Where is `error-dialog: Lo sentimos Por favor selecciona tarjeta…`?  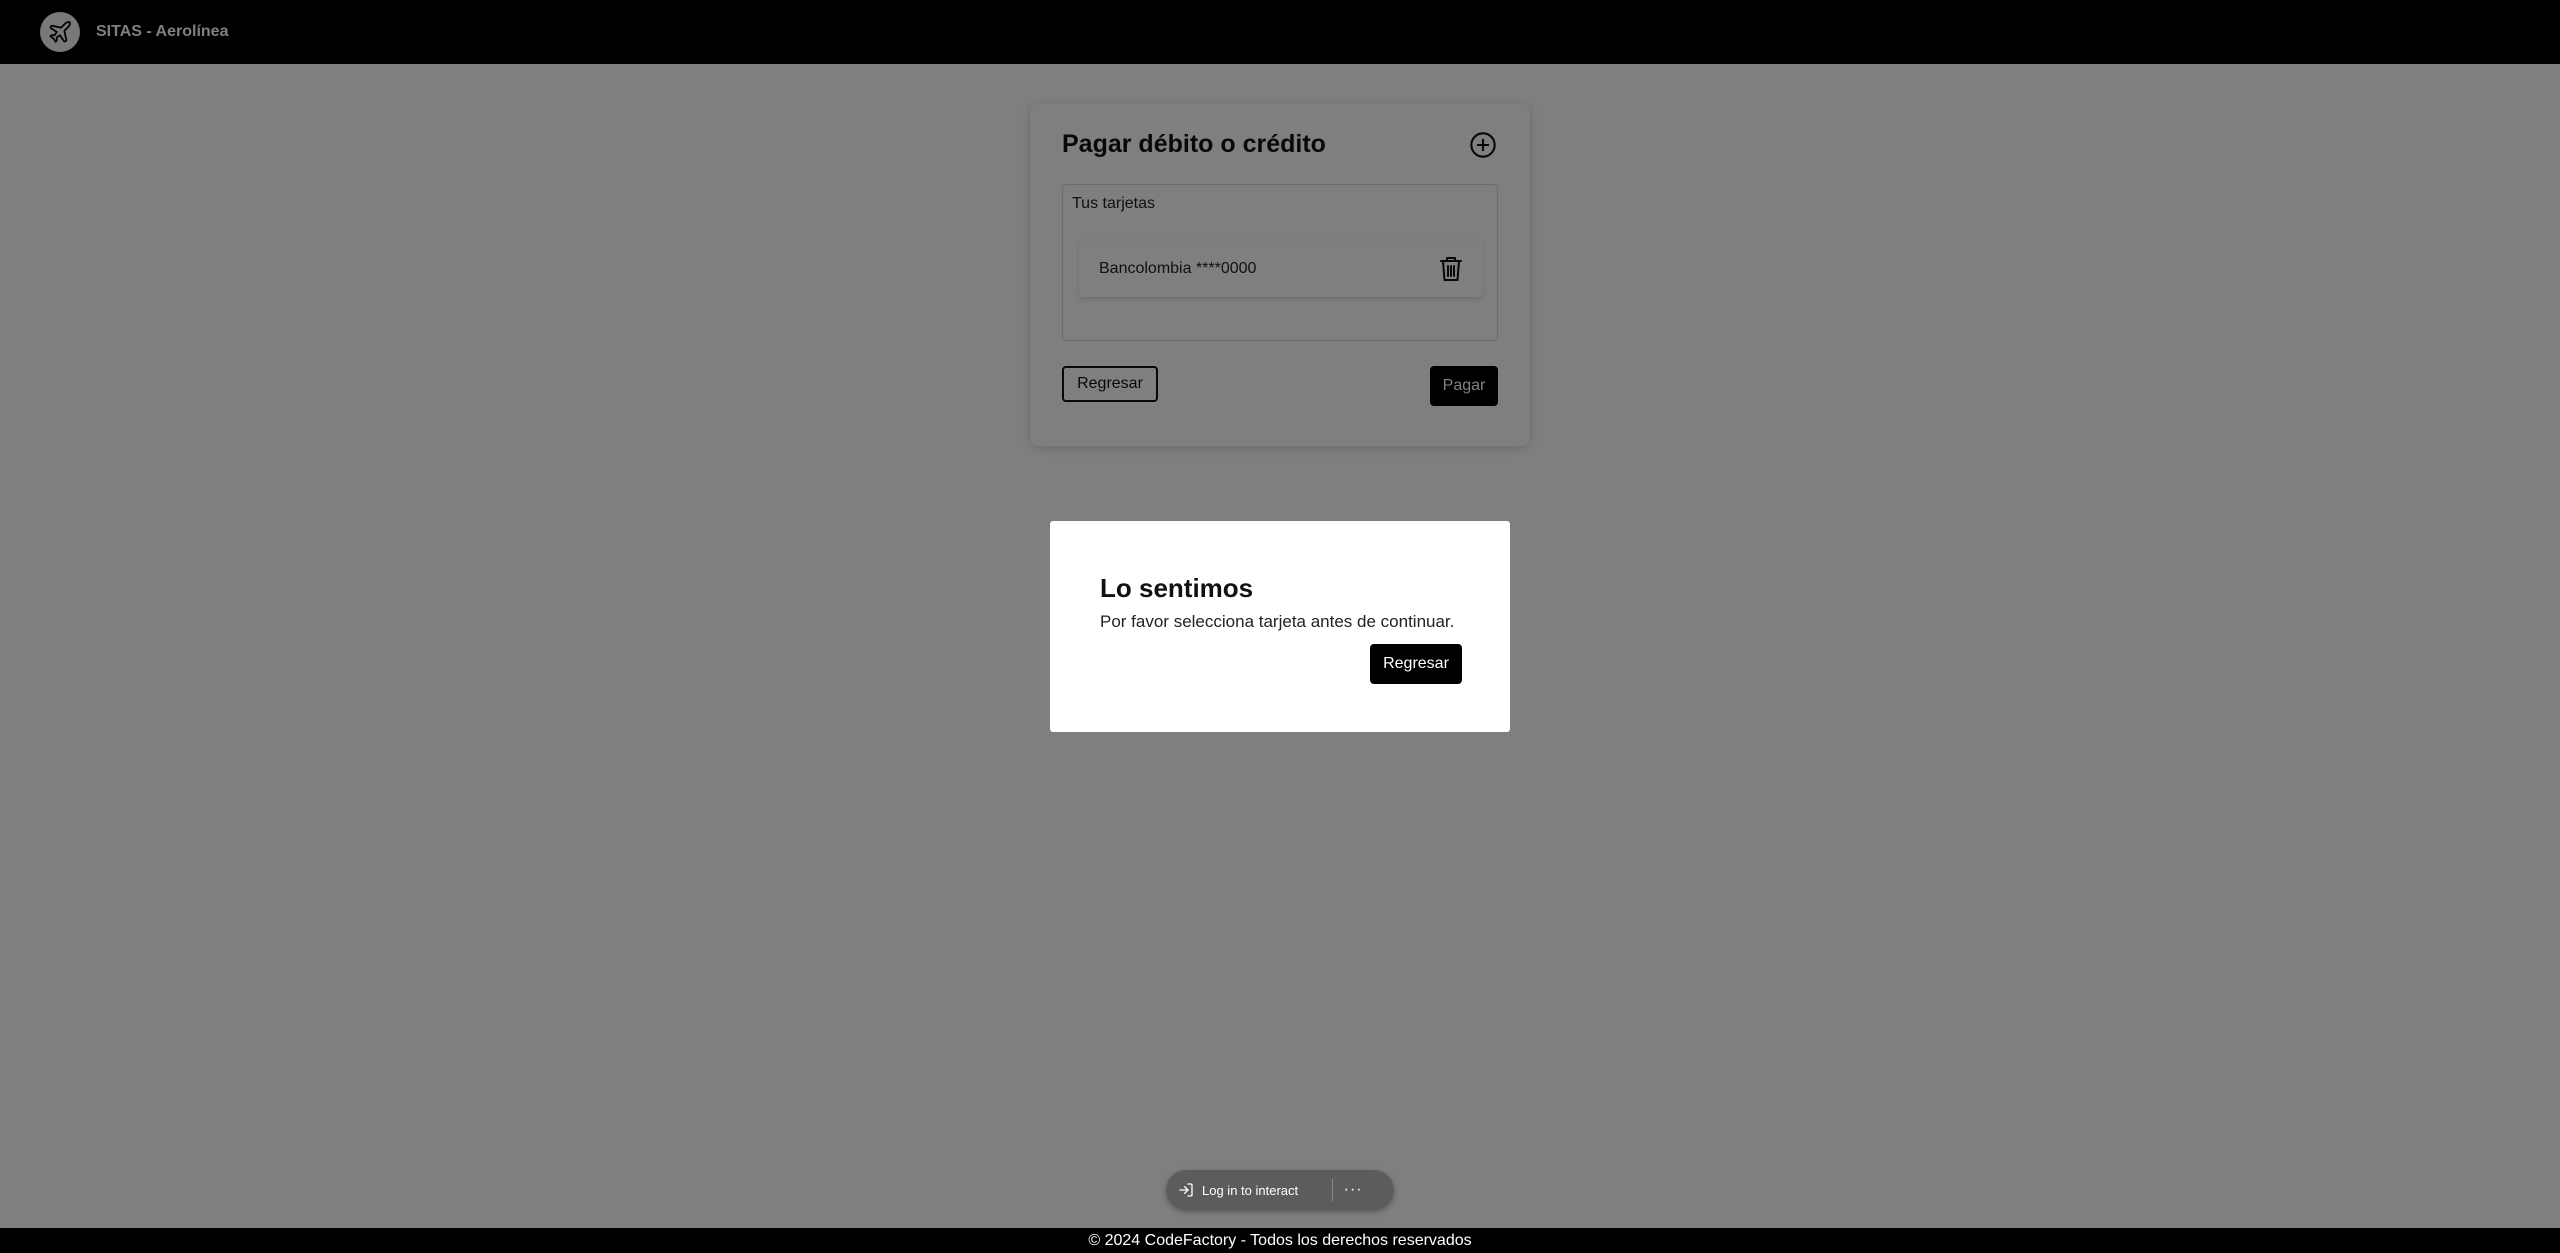 error-dialog: Lo sentimos Por favor selecciona tarjeta… is located at coordinates (1280, 626).